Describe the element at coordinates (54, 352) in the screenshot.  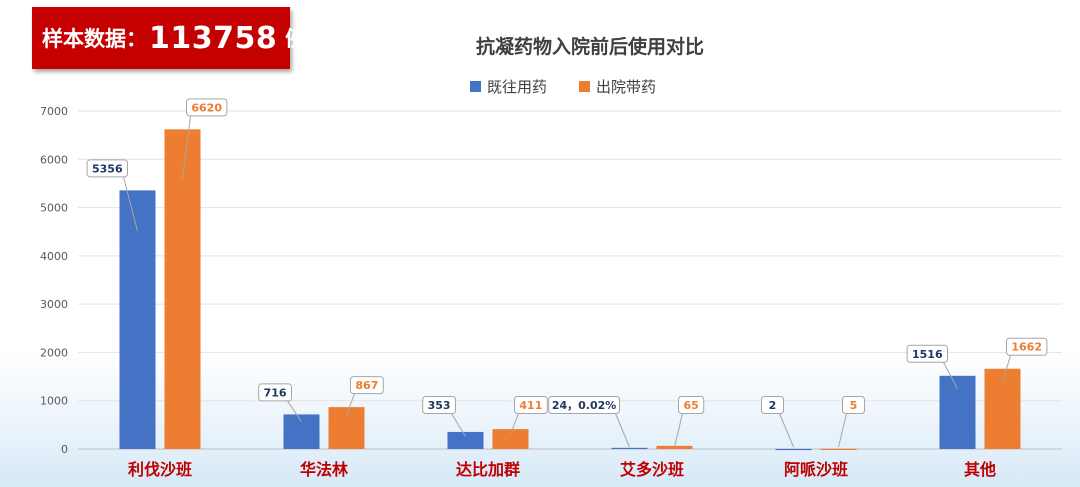
I see `y-tick-label: 2000` at that location.